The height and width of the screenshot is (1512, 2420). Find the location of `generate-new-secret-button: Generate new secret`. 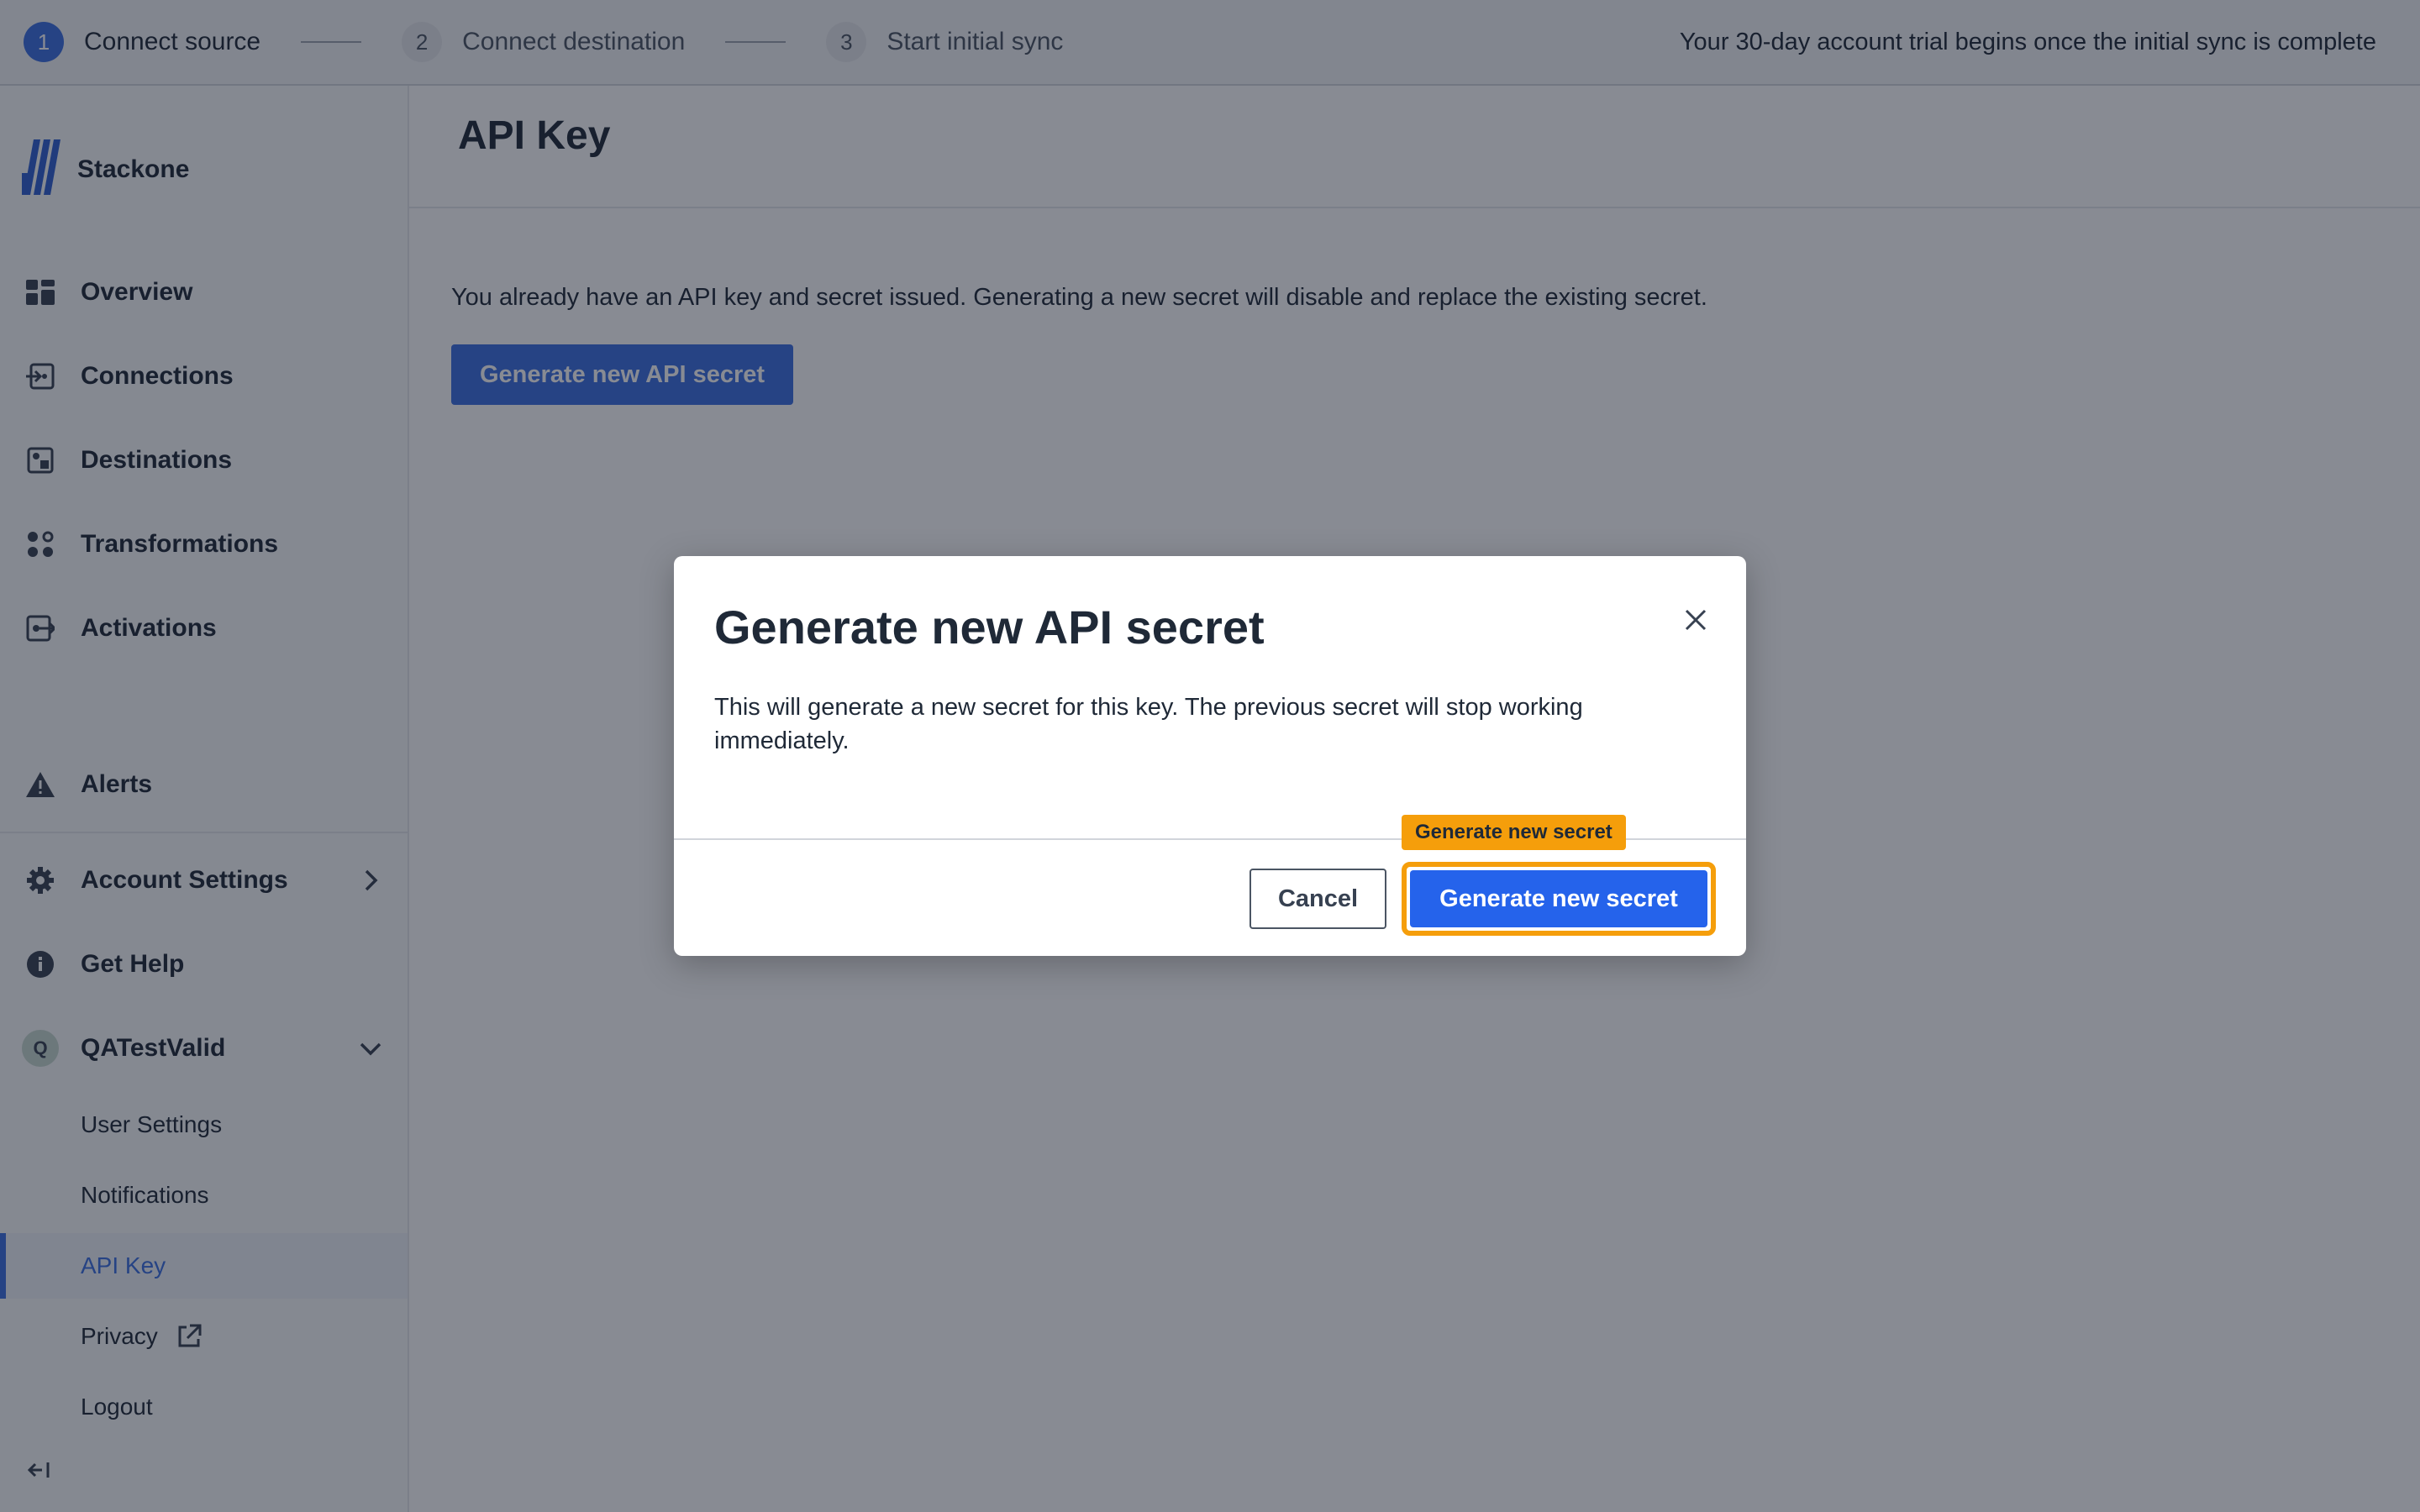

generate-new-secret-button: Generate new secret is located at coordinates (1559, 898).